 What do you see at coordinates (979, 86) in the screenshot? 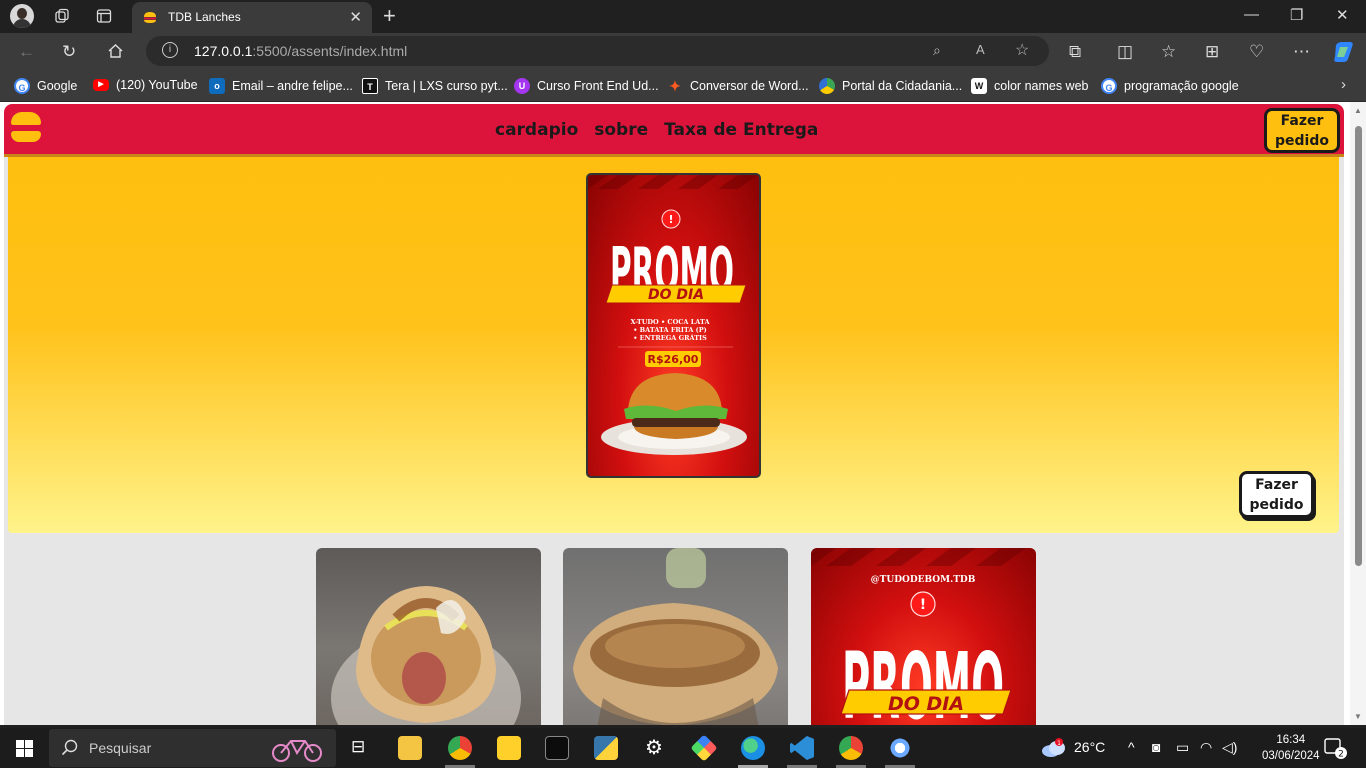
I see `w-icon: W` at bounding box center [979, 86].